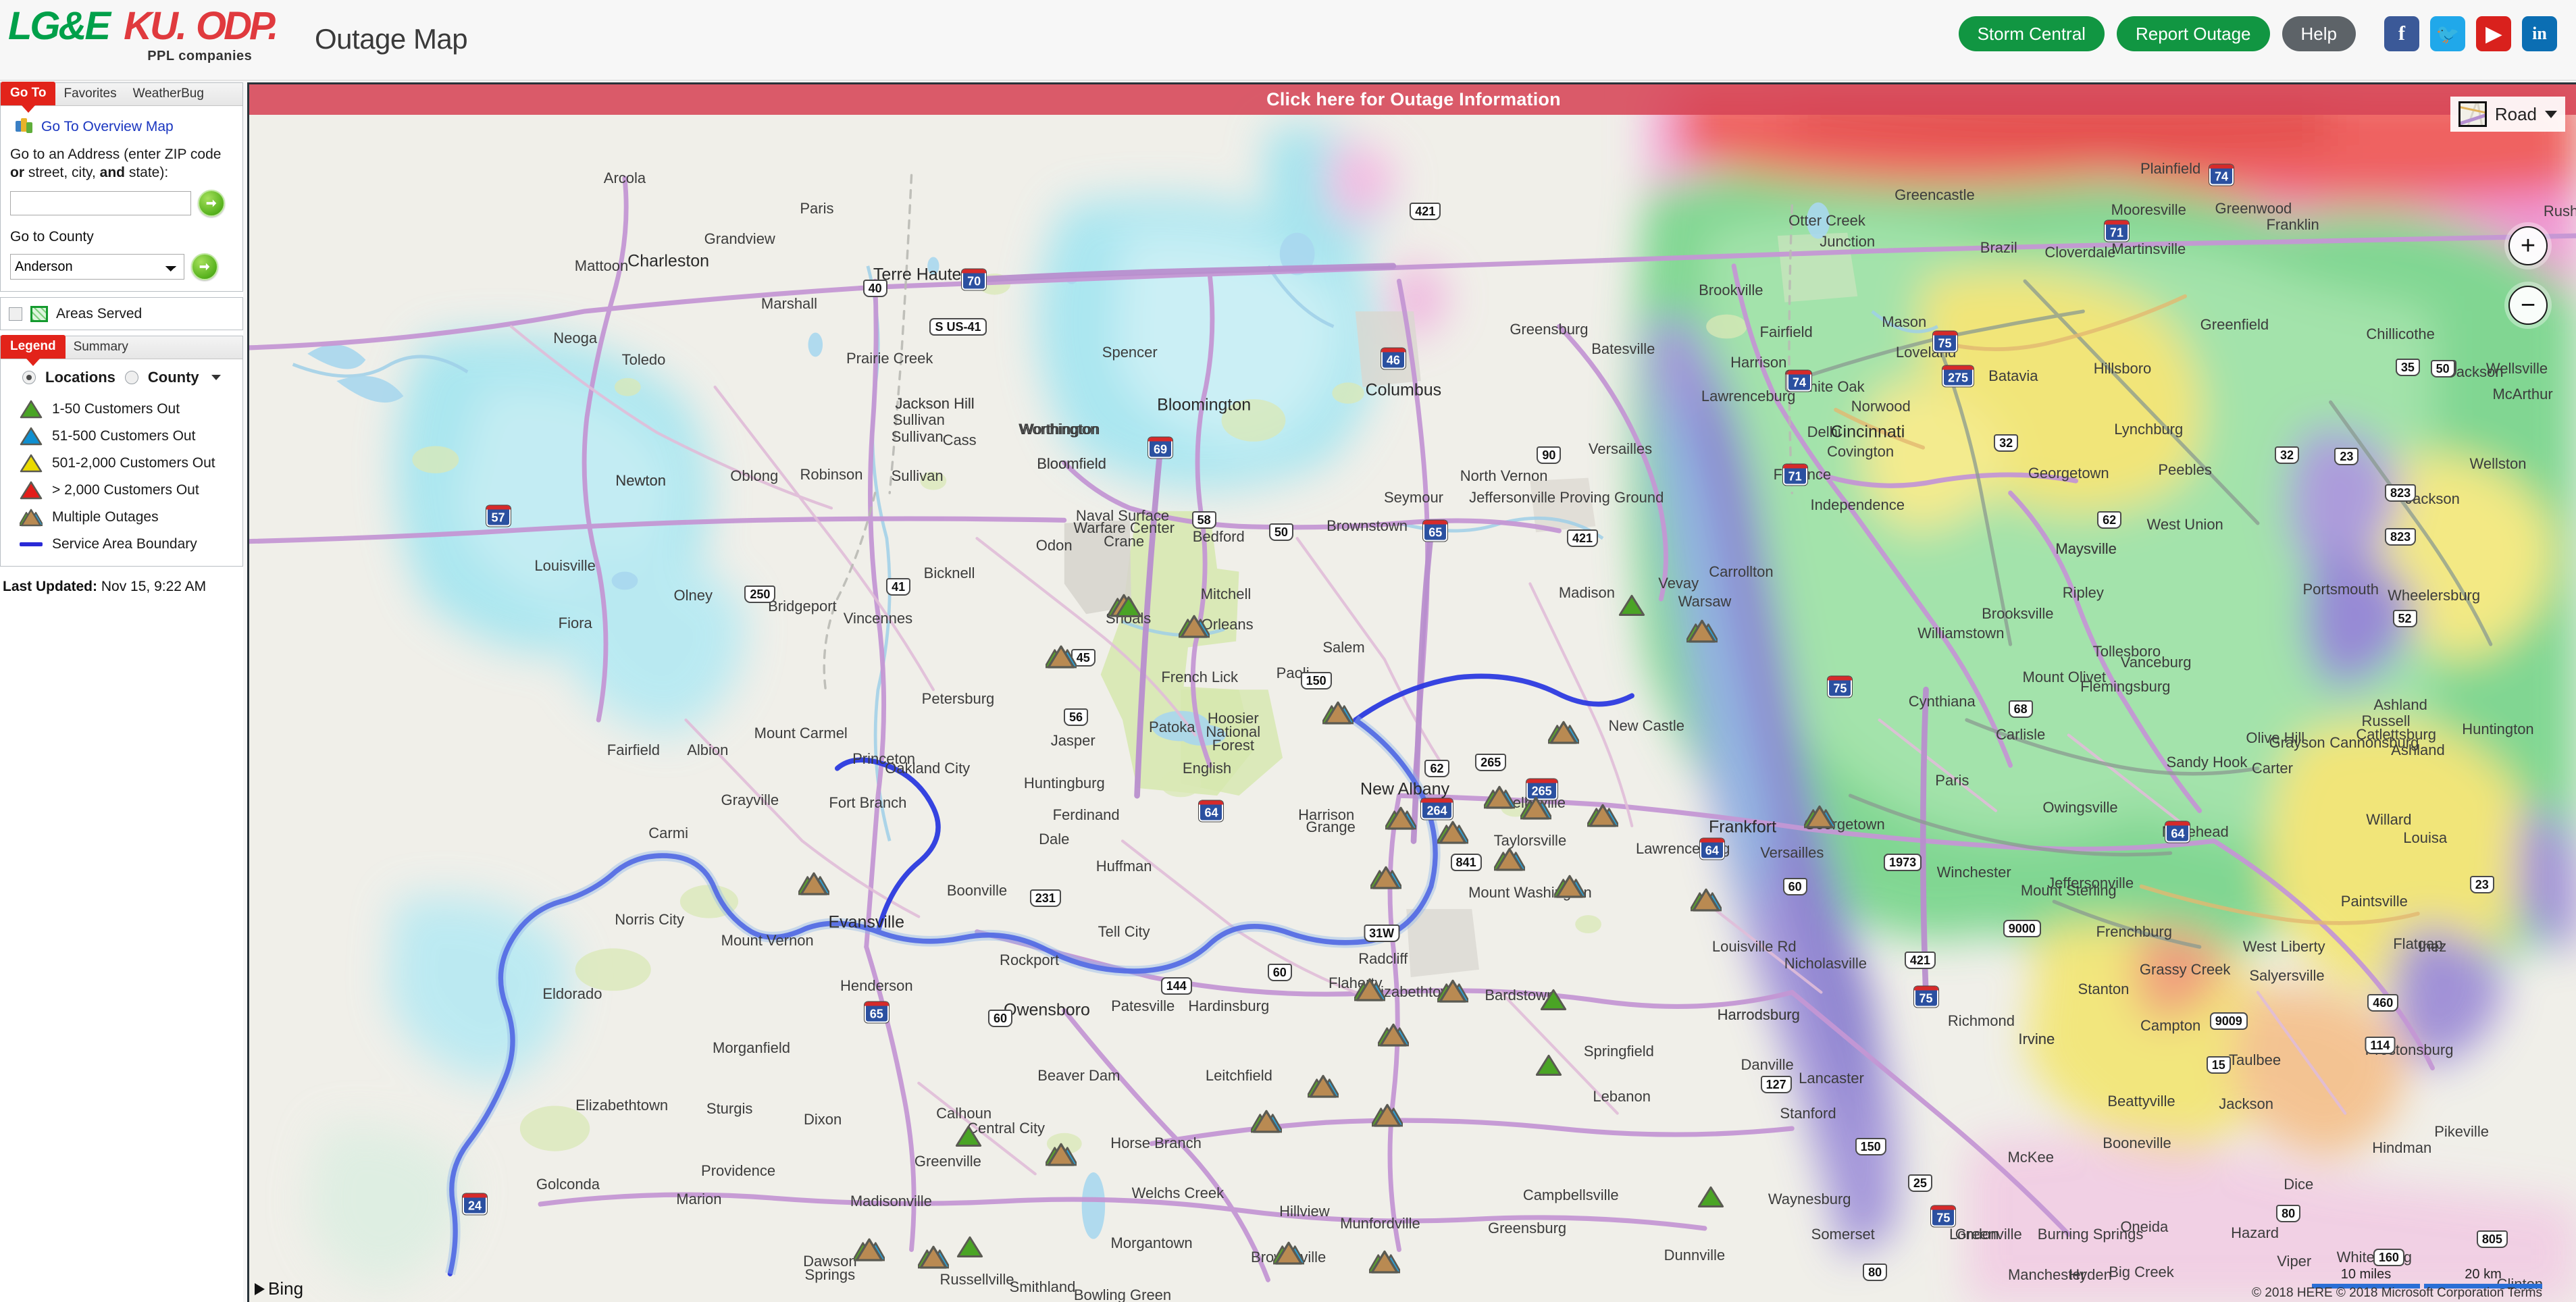 This screenshot has height=1302, width=2576. Describe the element at coordinates (2528, 305) in the screenshot. I see `zoom-out-button: −` at that location.